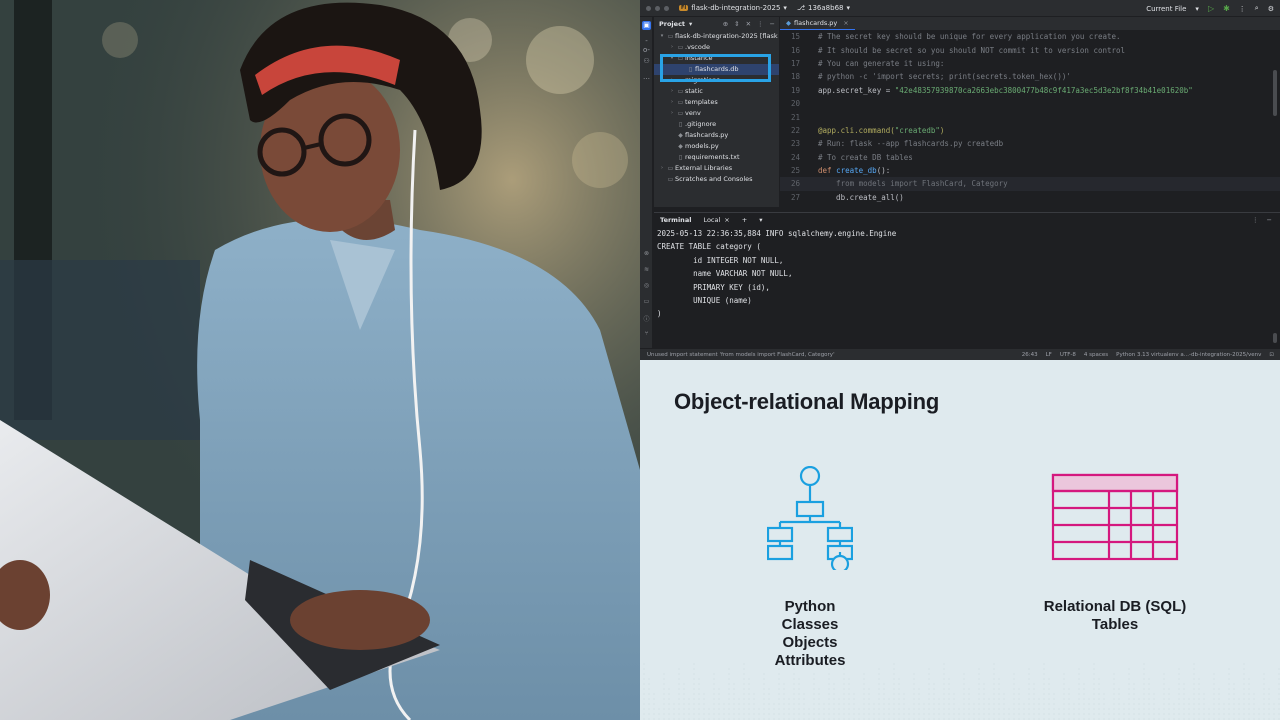 The width and height of the screenshot is (1280, 720). I want to click on class-hierarchy-icon, so click(810, 518).